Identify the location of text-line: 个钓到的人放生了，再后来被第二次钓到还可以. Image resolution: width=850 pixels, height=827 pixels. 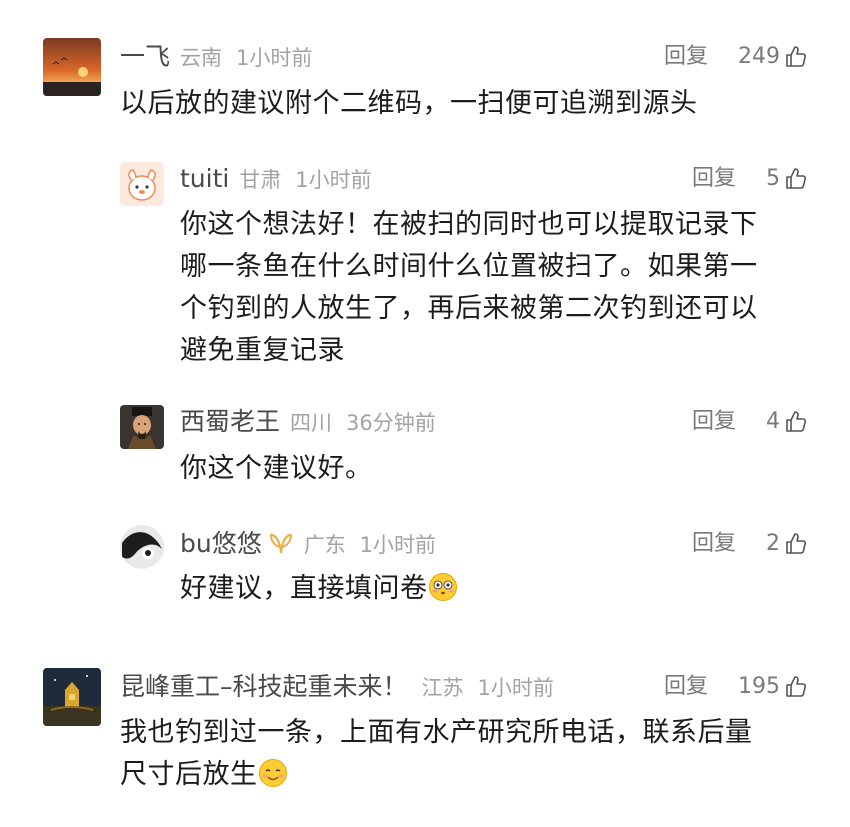
(469, 308).